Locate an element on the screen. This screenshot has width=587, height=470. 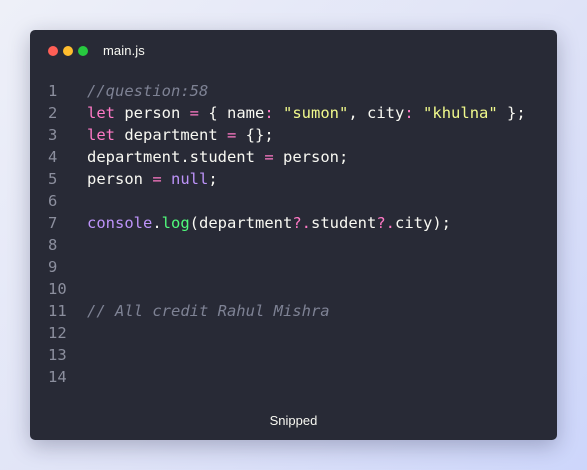
line-number: 8 is located at coordinates (53, 245).